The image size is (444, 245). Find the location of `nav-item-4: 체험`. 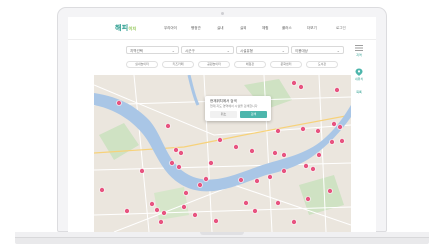

nav-item-4: 체험 is located at coordinates (265, 28).